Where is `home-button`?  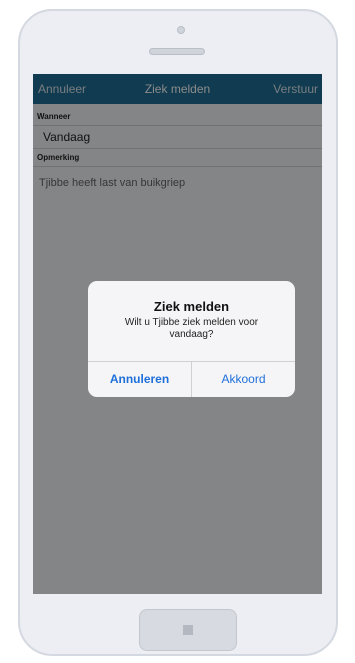 home-button is located at coordinates (188, 630).